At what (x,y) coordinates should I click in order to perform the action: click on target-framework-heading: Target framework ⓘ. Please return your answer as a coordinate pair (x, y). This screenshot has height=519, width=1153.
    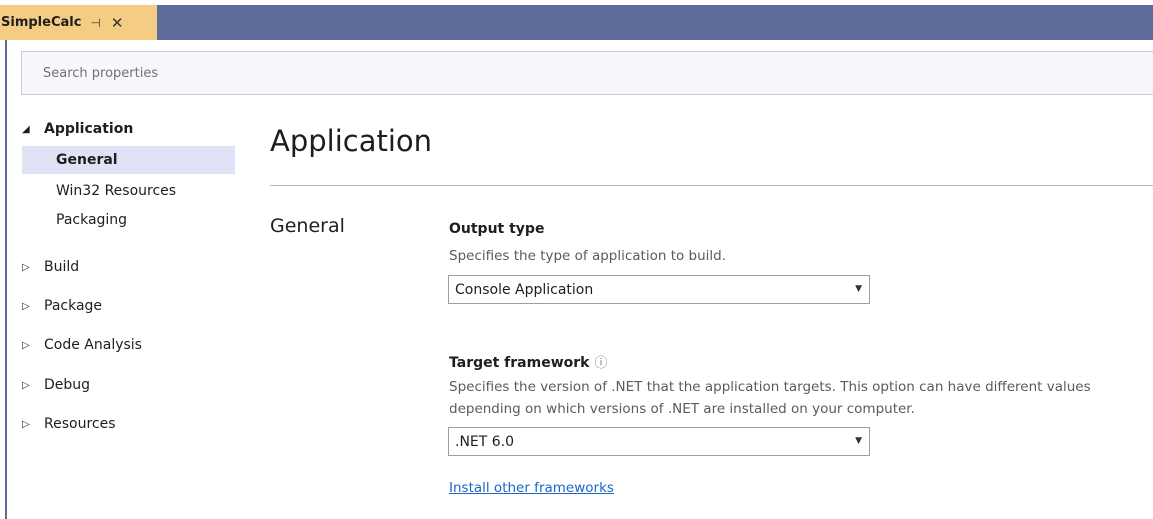
    Looking at the image, I should click on (528, 361).